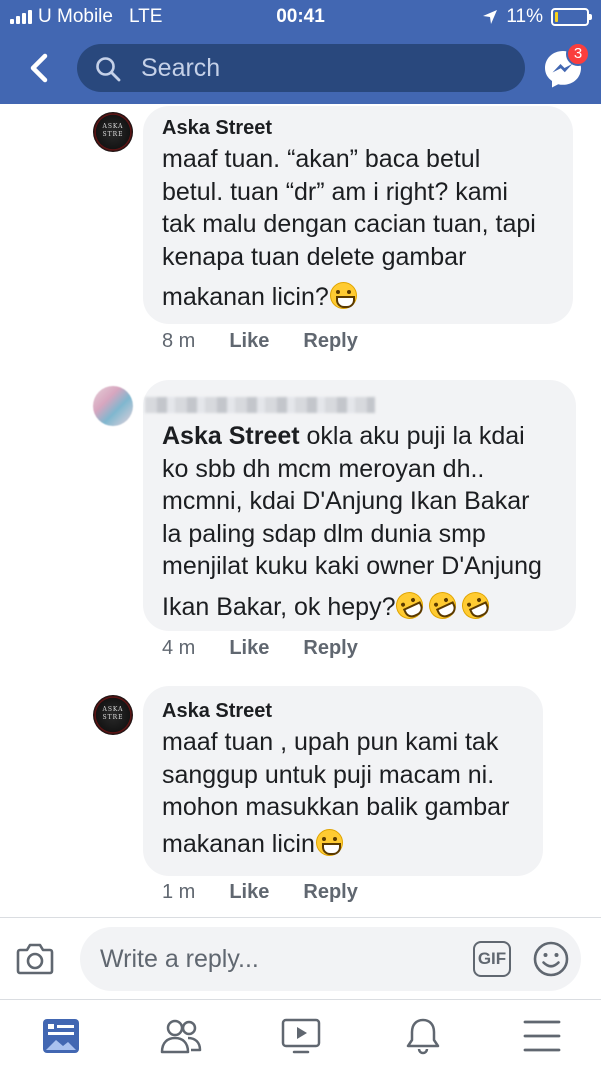 The width and height of the screenshot is (601, 1071). What do you see at coordinates (231, 436) in the screenshot?
I see `mention-link: Aska Street` at bounding box center [231, 436].